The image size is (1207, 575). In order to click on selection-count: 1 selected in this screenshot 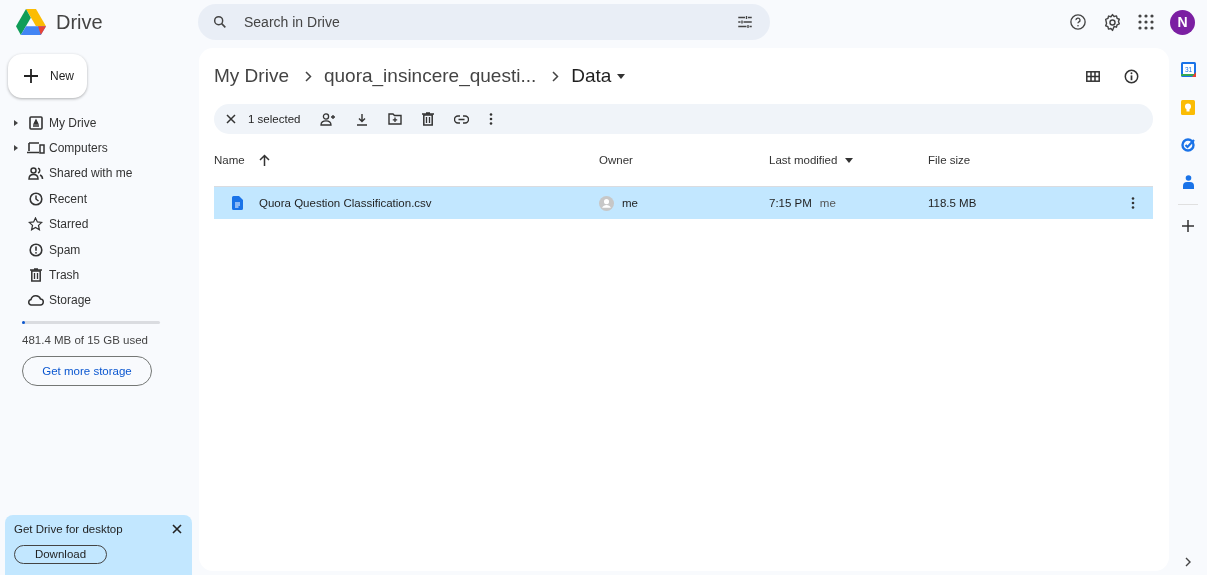, I will do `click(274, 119)`.